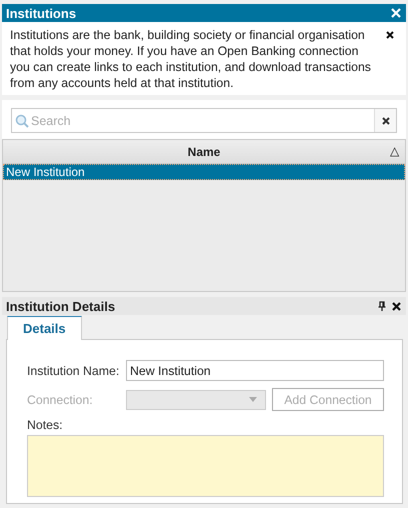 The image size is (408, 508). What do you see at coordinates (45, 425) in the screenshot?
I see `field-label: Notes:` at bounding box center [45, 425].